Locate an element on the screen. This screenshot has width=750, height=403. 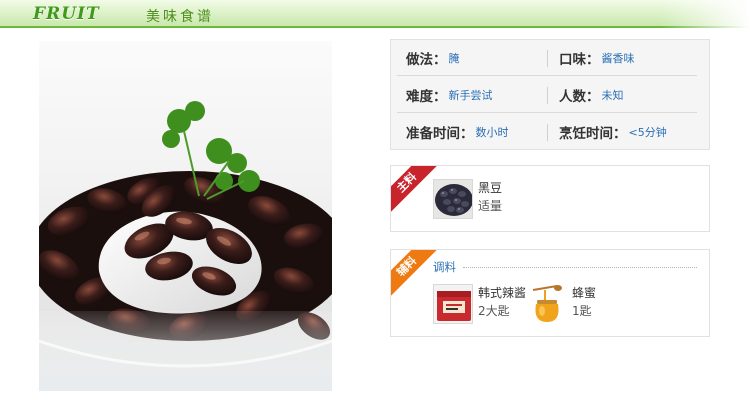
info-label: 准备时间： is located at coordinates (440, 134).